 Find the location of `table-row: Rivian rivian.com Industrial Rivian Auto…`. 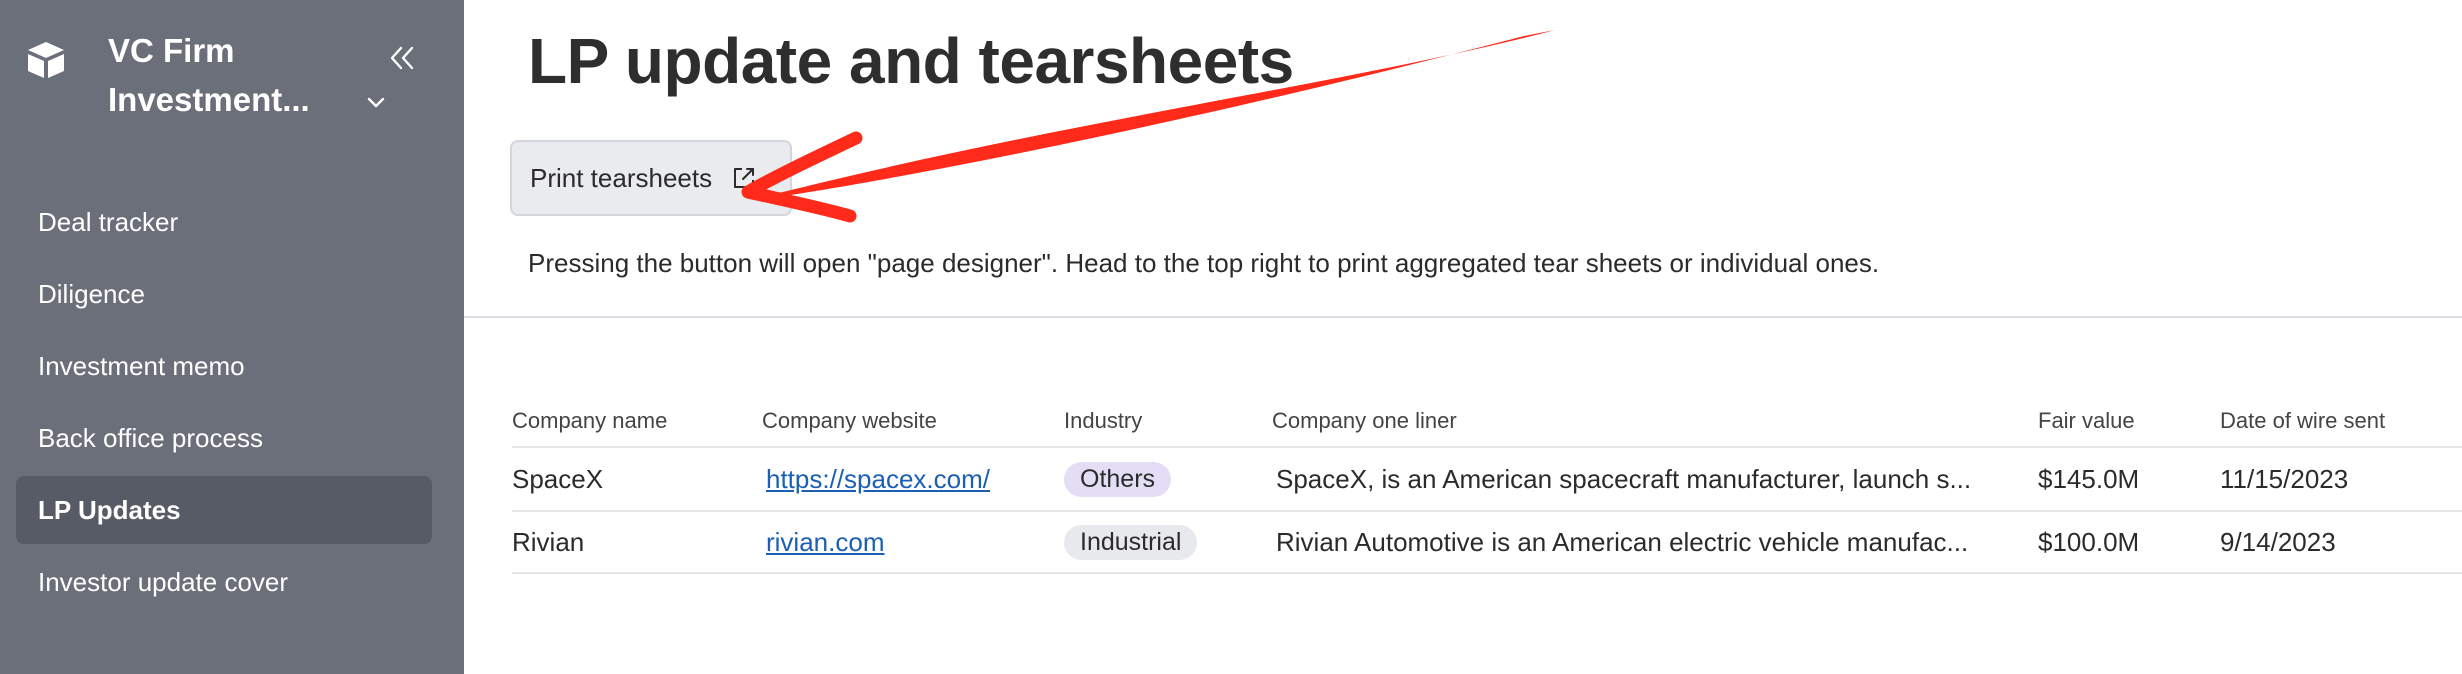

table-row: Rivian rivian.com Industrial Rivian Auto… is located at coordinates (1487, 542).